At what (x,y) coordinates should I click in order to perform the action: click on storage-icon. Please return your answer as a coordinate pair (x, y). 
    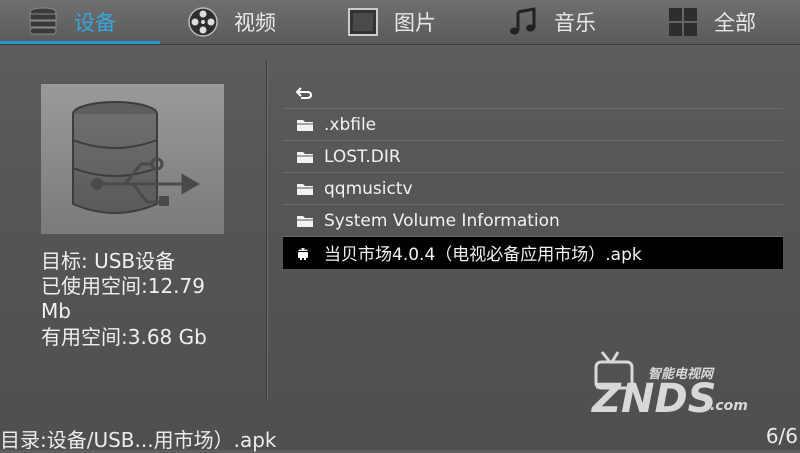
    Looking at the image, I should click on (43, 22).